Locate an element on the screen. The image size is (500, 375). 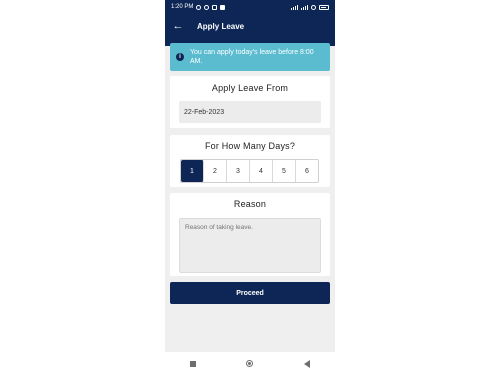
app-bar: ← Apply Leave is located at coordinates (250, 26).